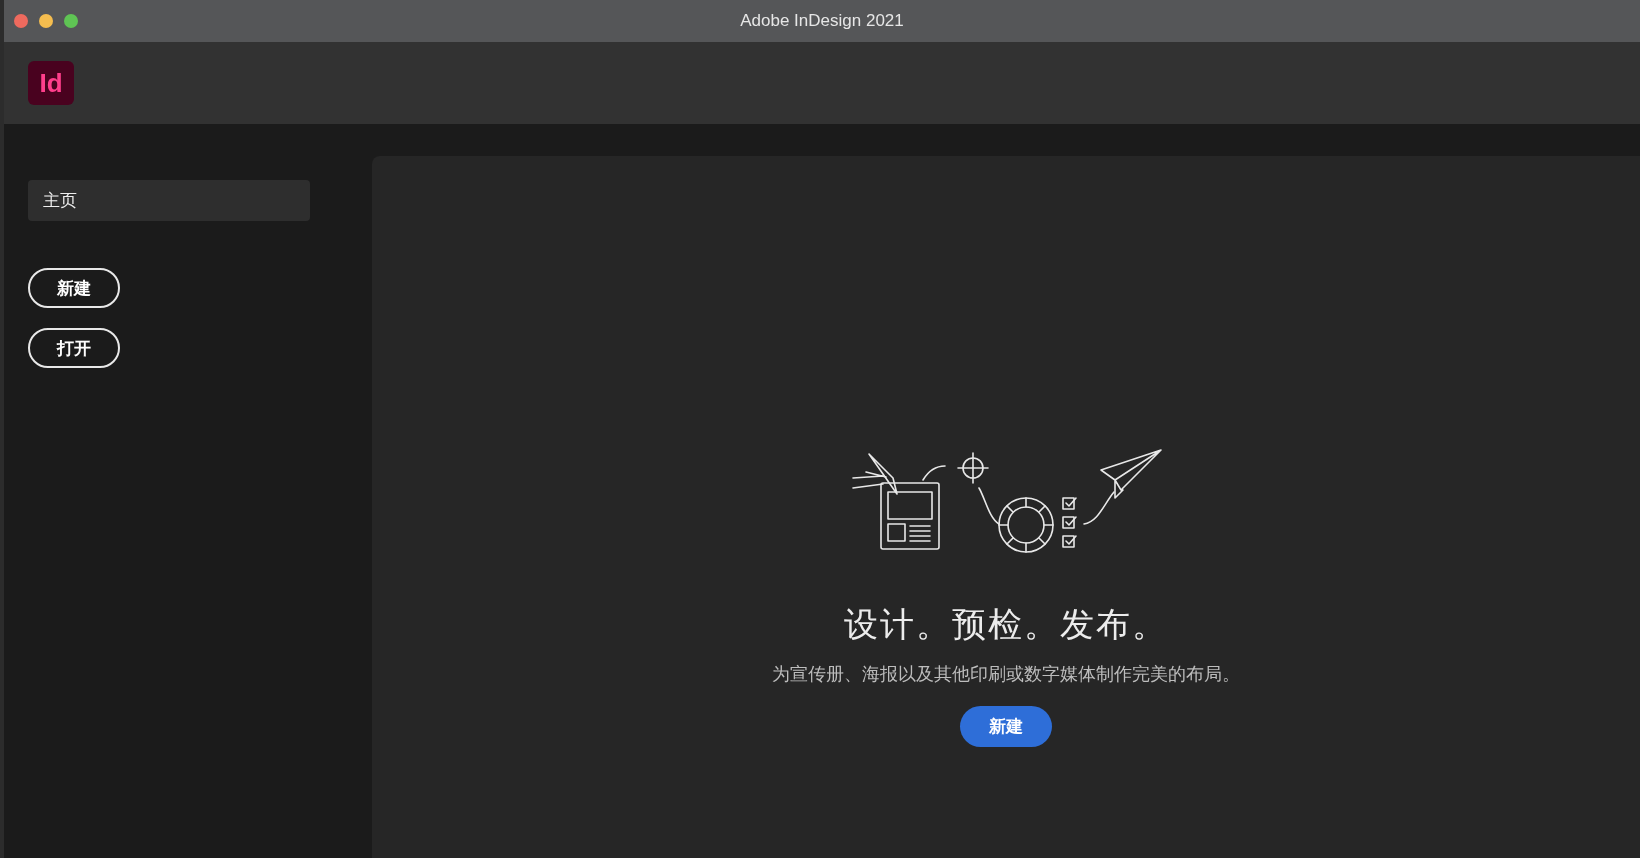 Image resolution: width=1640 pixels, height=858 pixels. What do you see at coordinates (169, 200) in the screenshot?
I see `sidebar-item: 主页` at bounding box center [169, 200].